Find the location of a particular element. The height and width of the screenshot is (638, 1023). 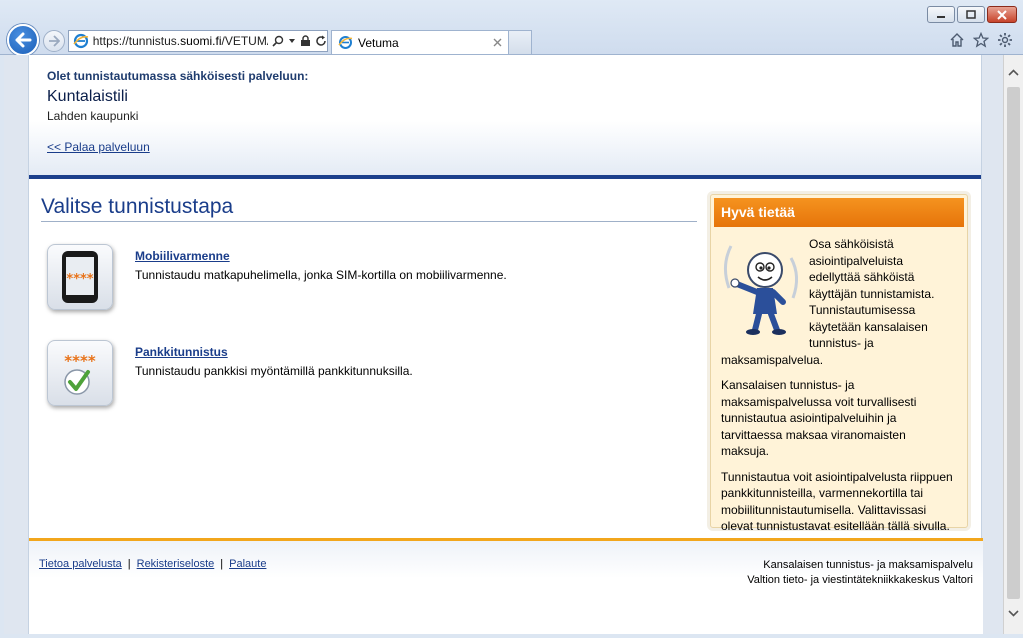

mobile-phone-icon: **** is located at coordinates (80, 277).